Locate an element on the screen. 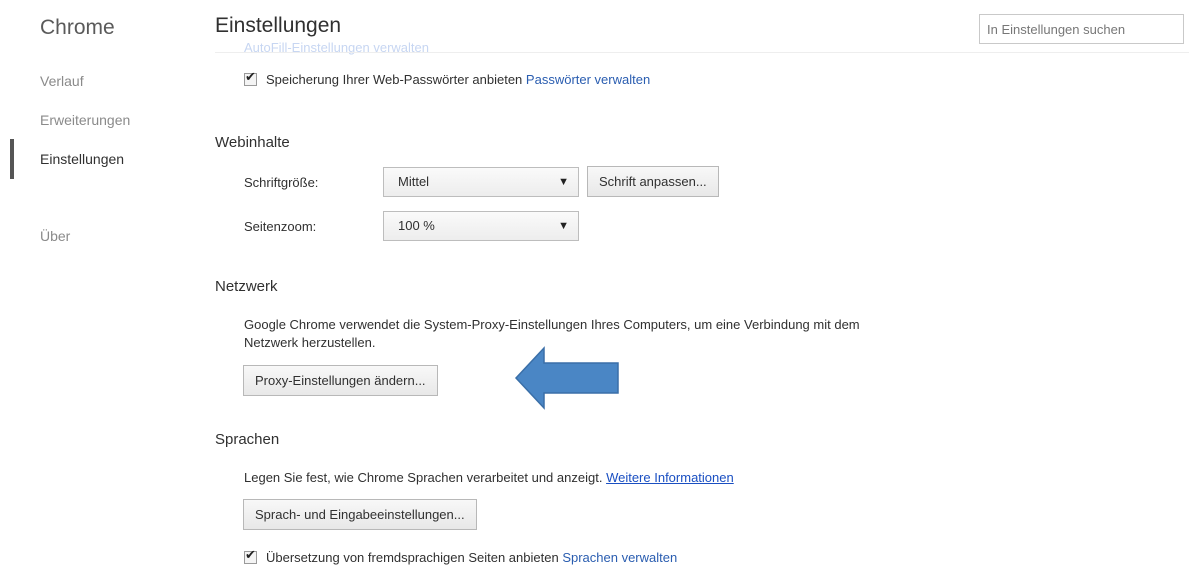  font-size-label: Schriftgröße: is located at coordinates (281, 182).